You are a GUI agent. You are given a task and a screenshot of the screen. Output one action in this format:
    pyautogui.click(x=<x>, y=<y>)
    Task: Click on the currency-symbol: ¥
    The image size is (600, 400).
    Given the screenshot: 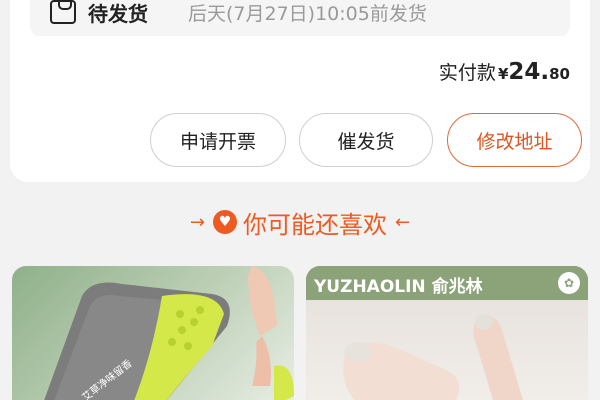 What is the action you would take?
    pyautogui.click(x=503, y=74)
    